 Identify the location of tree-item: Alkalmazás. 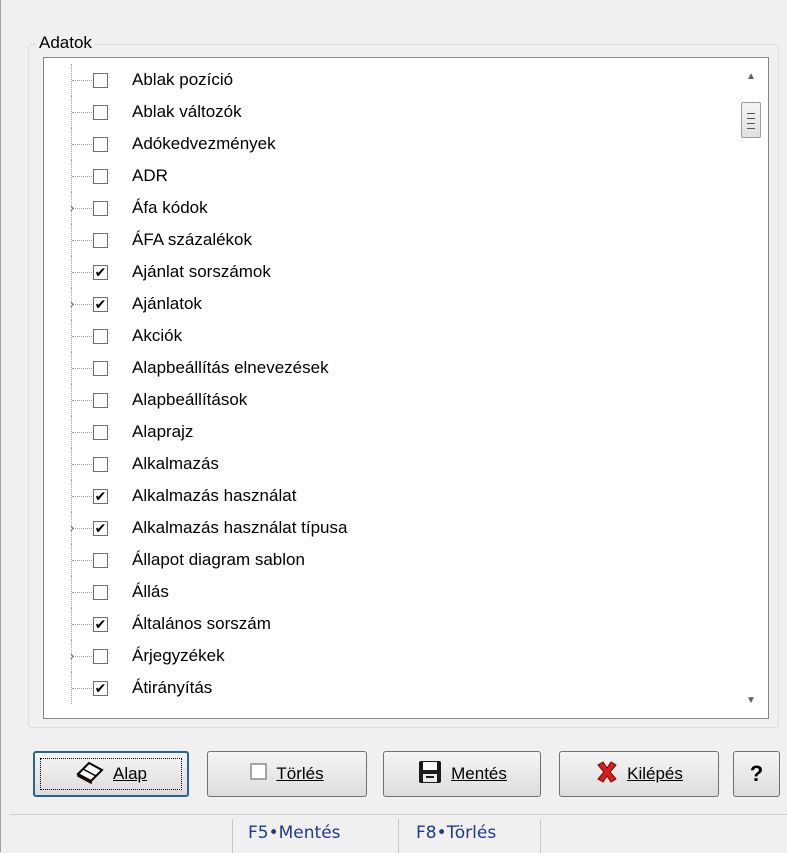
(406, 464).